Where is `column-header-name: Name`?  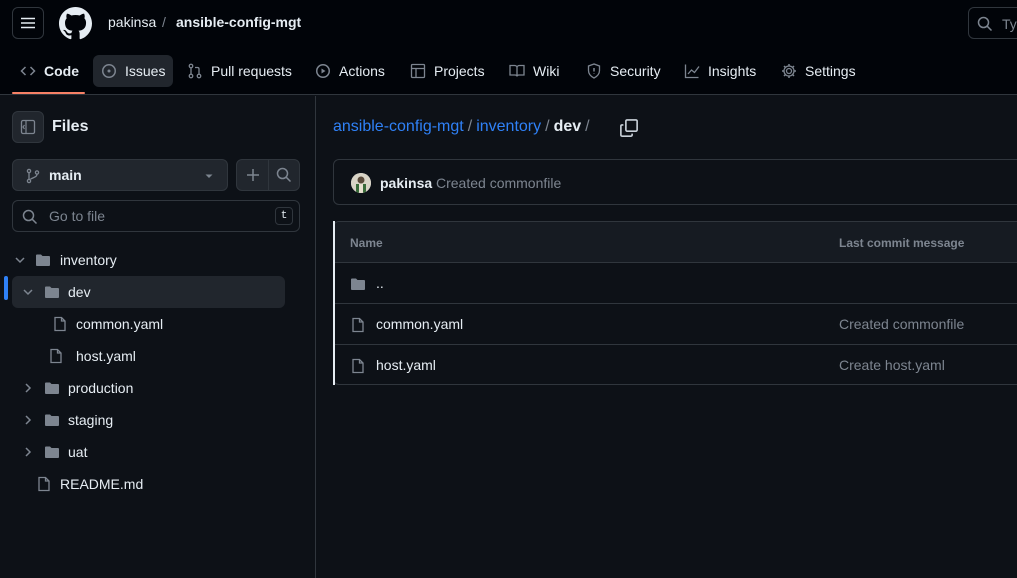
column-header-name: Name is located at coordinates (366, 243).